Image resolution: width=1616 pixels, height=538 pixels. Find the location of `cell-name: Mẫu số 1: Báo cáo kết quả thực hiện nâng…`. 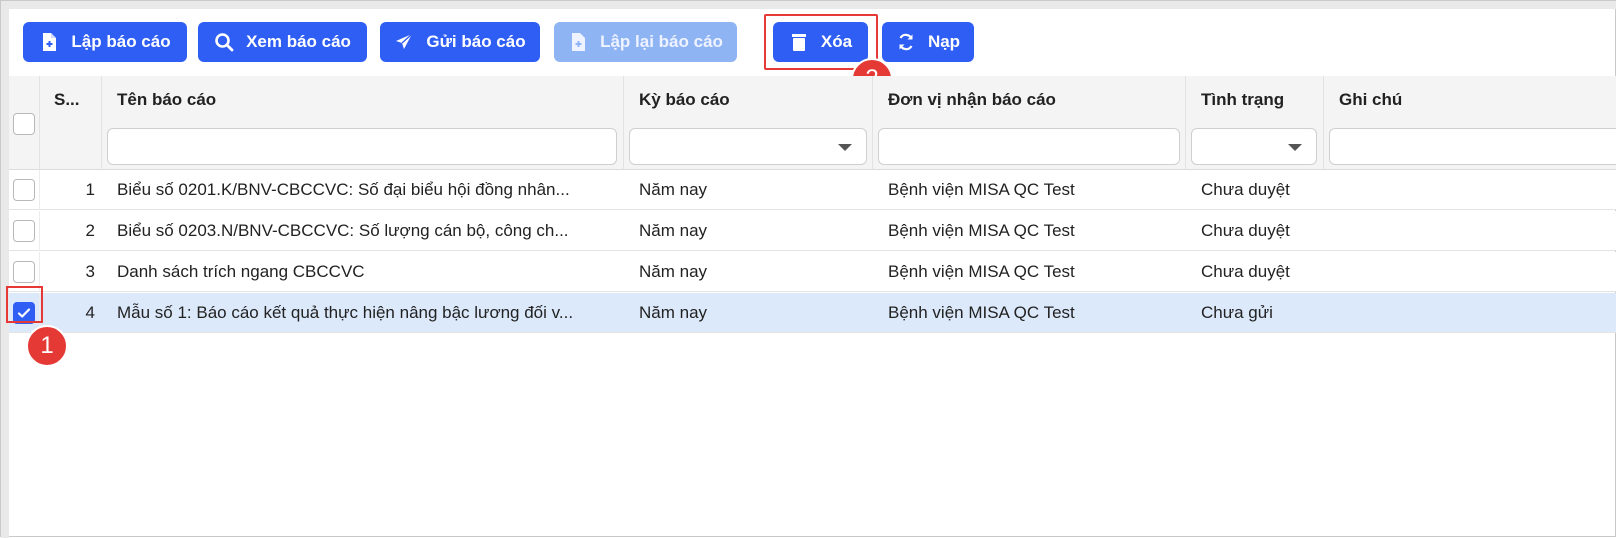

cell-name: Mẫu số 1: Báo cáo kết quả thực hiện nâng… is located at coordinates (345, 312).